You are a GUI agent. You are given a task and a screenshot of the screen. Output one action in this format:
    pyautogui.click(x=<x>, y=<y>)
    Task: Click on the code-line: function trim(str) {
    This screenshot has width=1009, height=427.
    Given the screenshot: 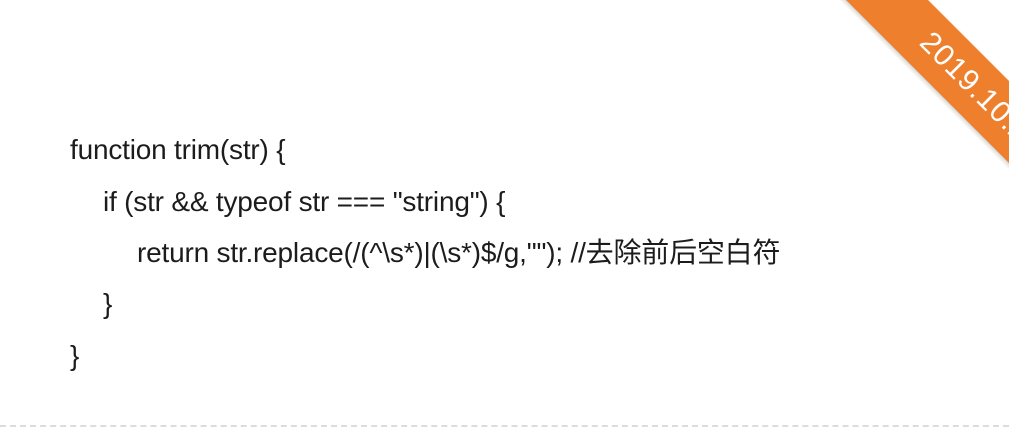 What is the action you would take?
    pyautogui.click(x=178, y=149)
    